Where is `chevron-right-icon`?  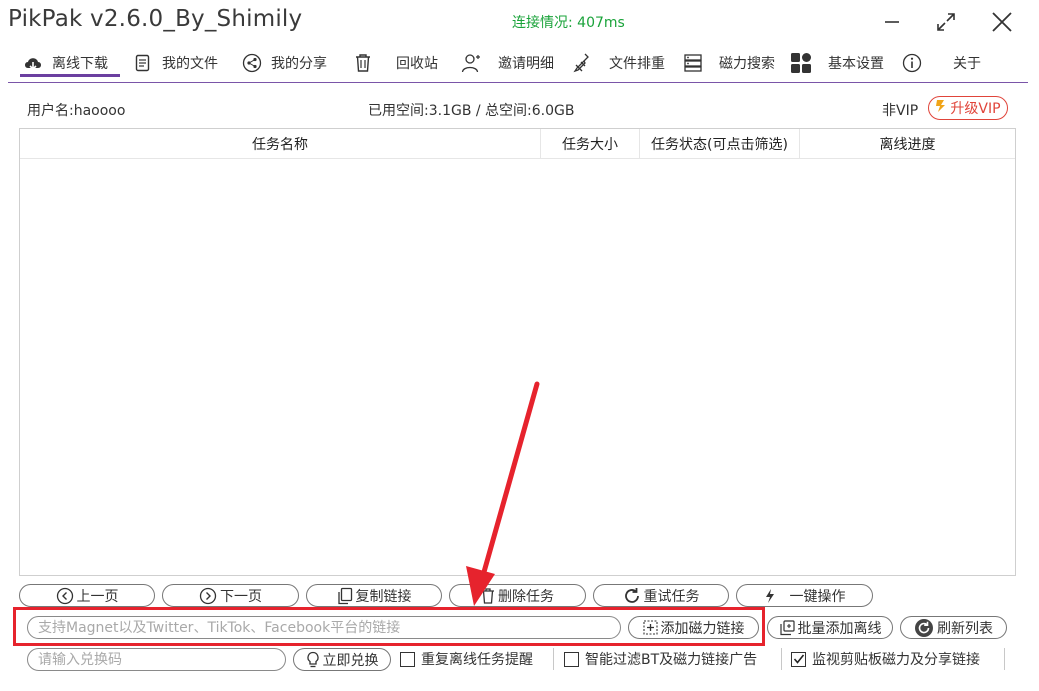
chevron-right-icon is located at coordinates (208, 596).